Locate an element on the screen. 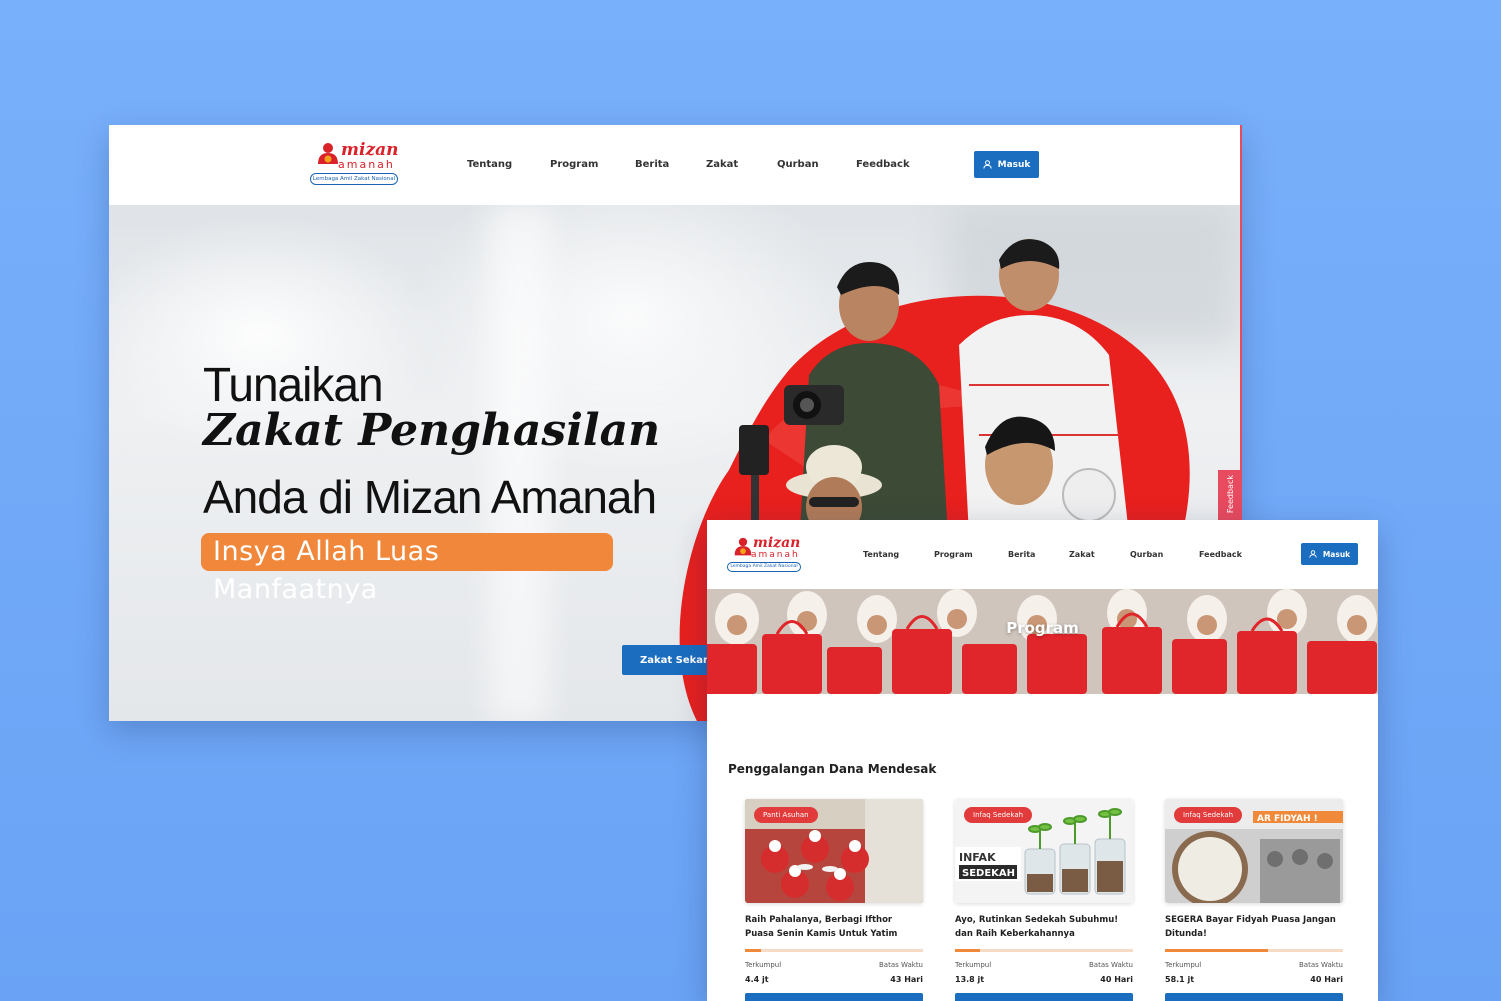  children-with-bags-photo is located at coordinates (1042, 641).